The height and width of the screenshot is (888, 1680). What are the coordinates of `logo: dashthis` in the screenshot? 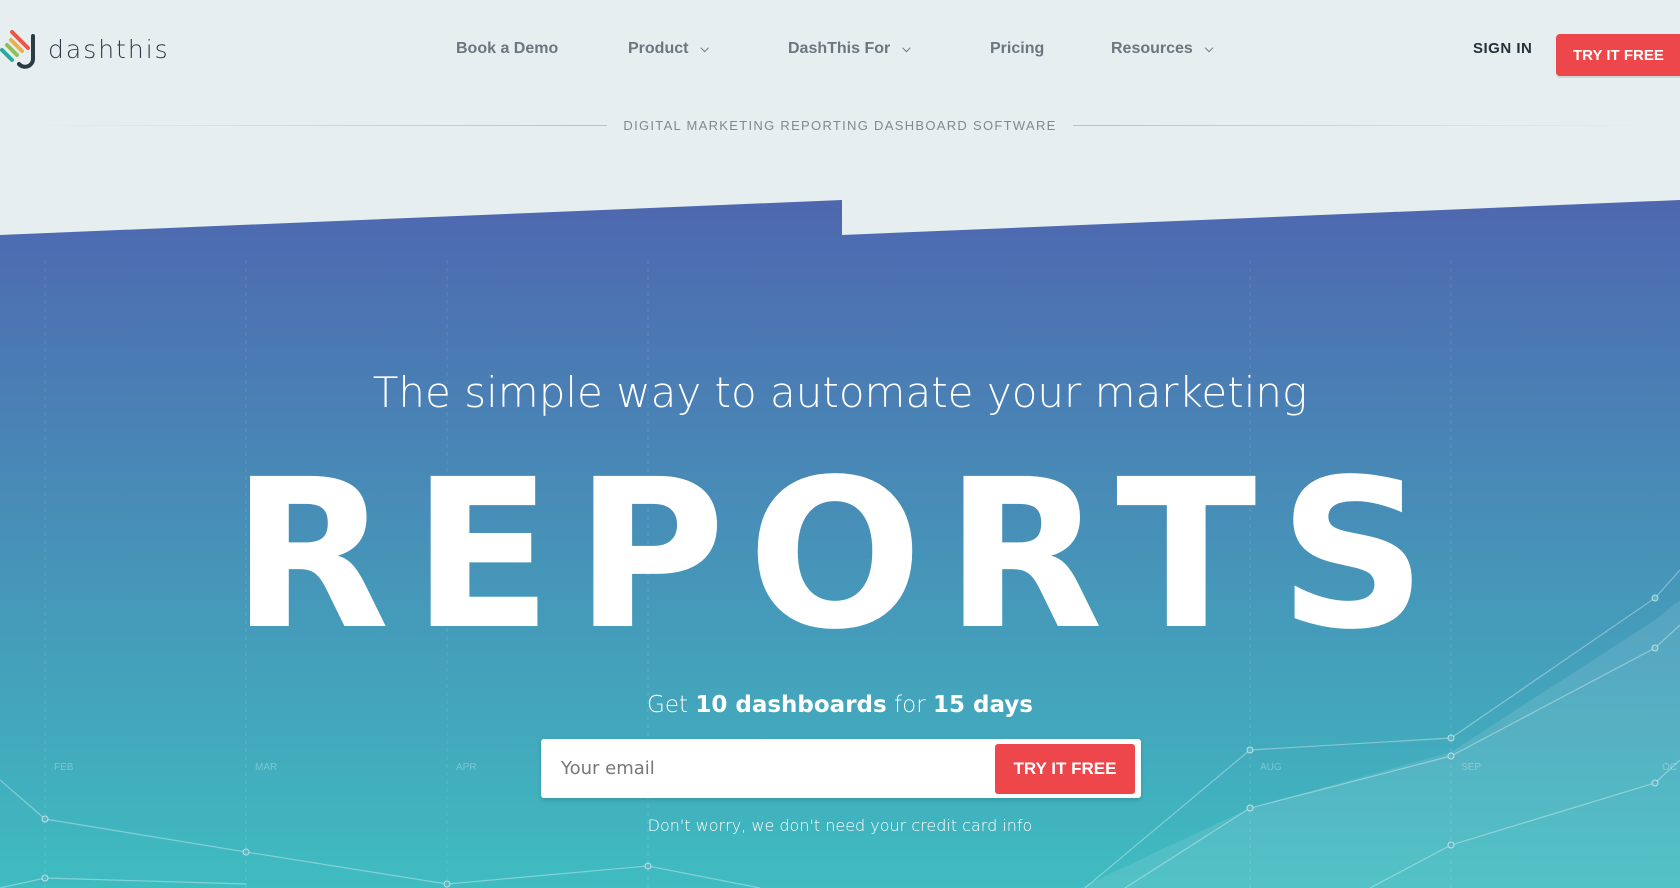 It's located at (85, 49).